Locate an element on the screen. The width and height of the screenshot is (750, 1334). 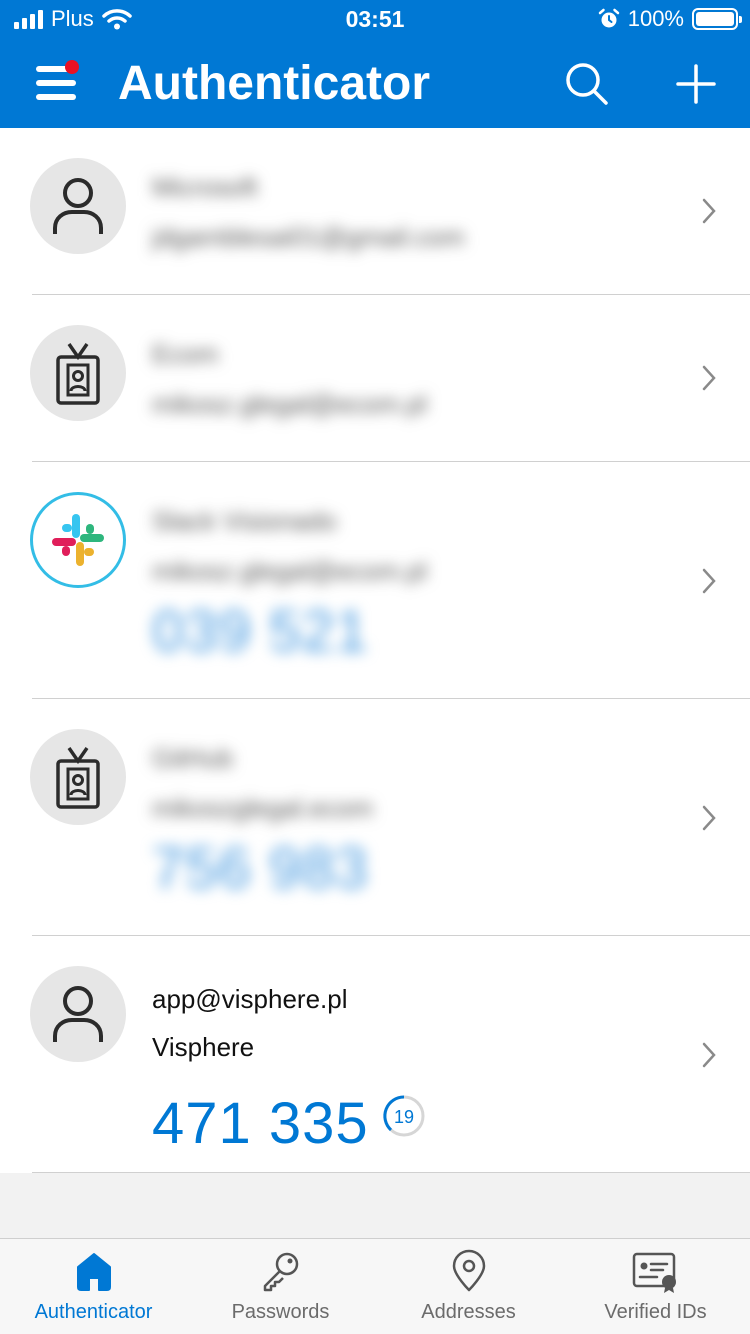
tab-addresses: Addresses is located at coordinates (468, 1286).